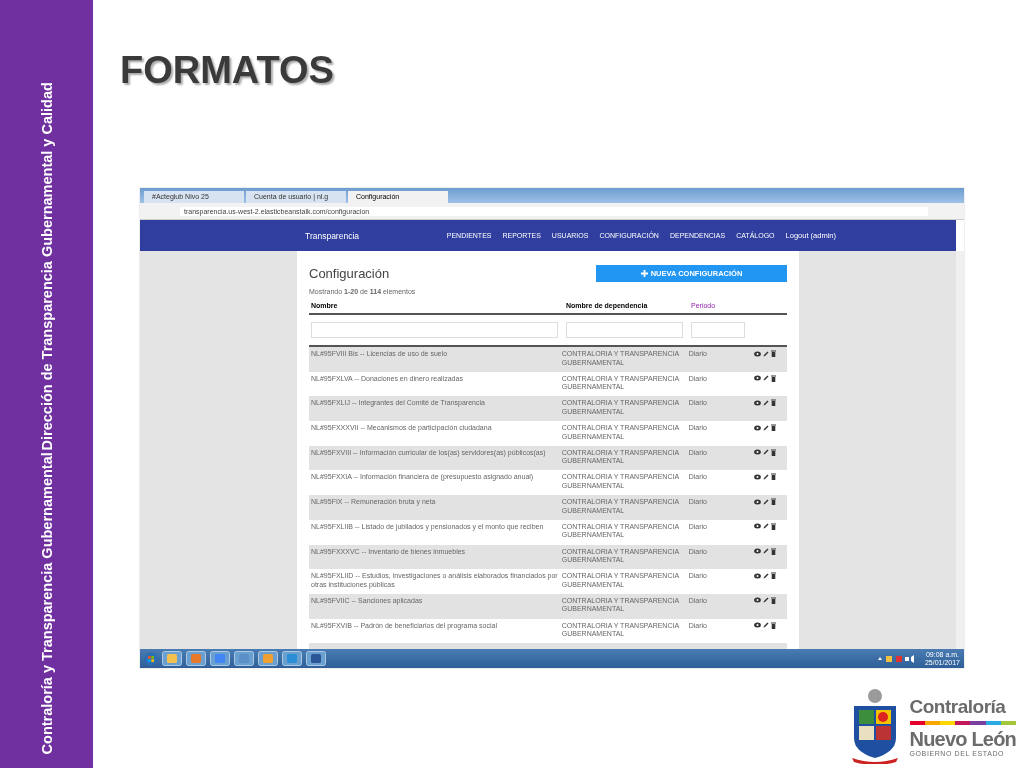 The height and width of the screenshot is (768, 1024). I want to click on logo-text: Nuevo León, so click(962, 738).